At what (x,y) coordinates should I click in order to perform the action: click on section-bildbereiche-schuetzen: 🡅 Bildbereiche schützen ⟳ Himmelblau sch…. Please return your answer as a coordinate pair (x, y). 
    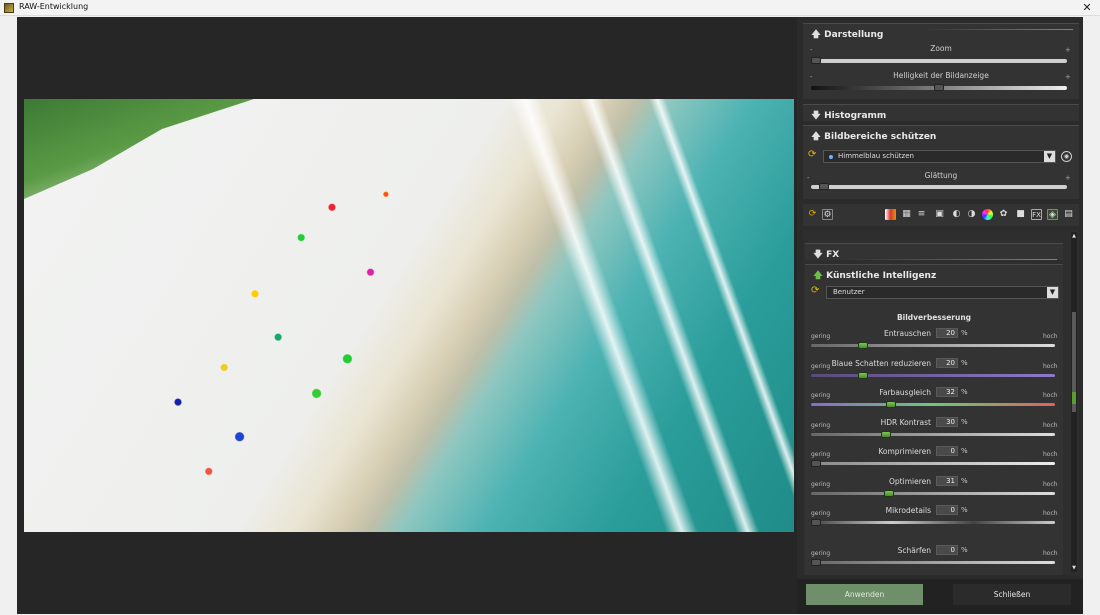
    Looking at the image, I should click on (941, 162).